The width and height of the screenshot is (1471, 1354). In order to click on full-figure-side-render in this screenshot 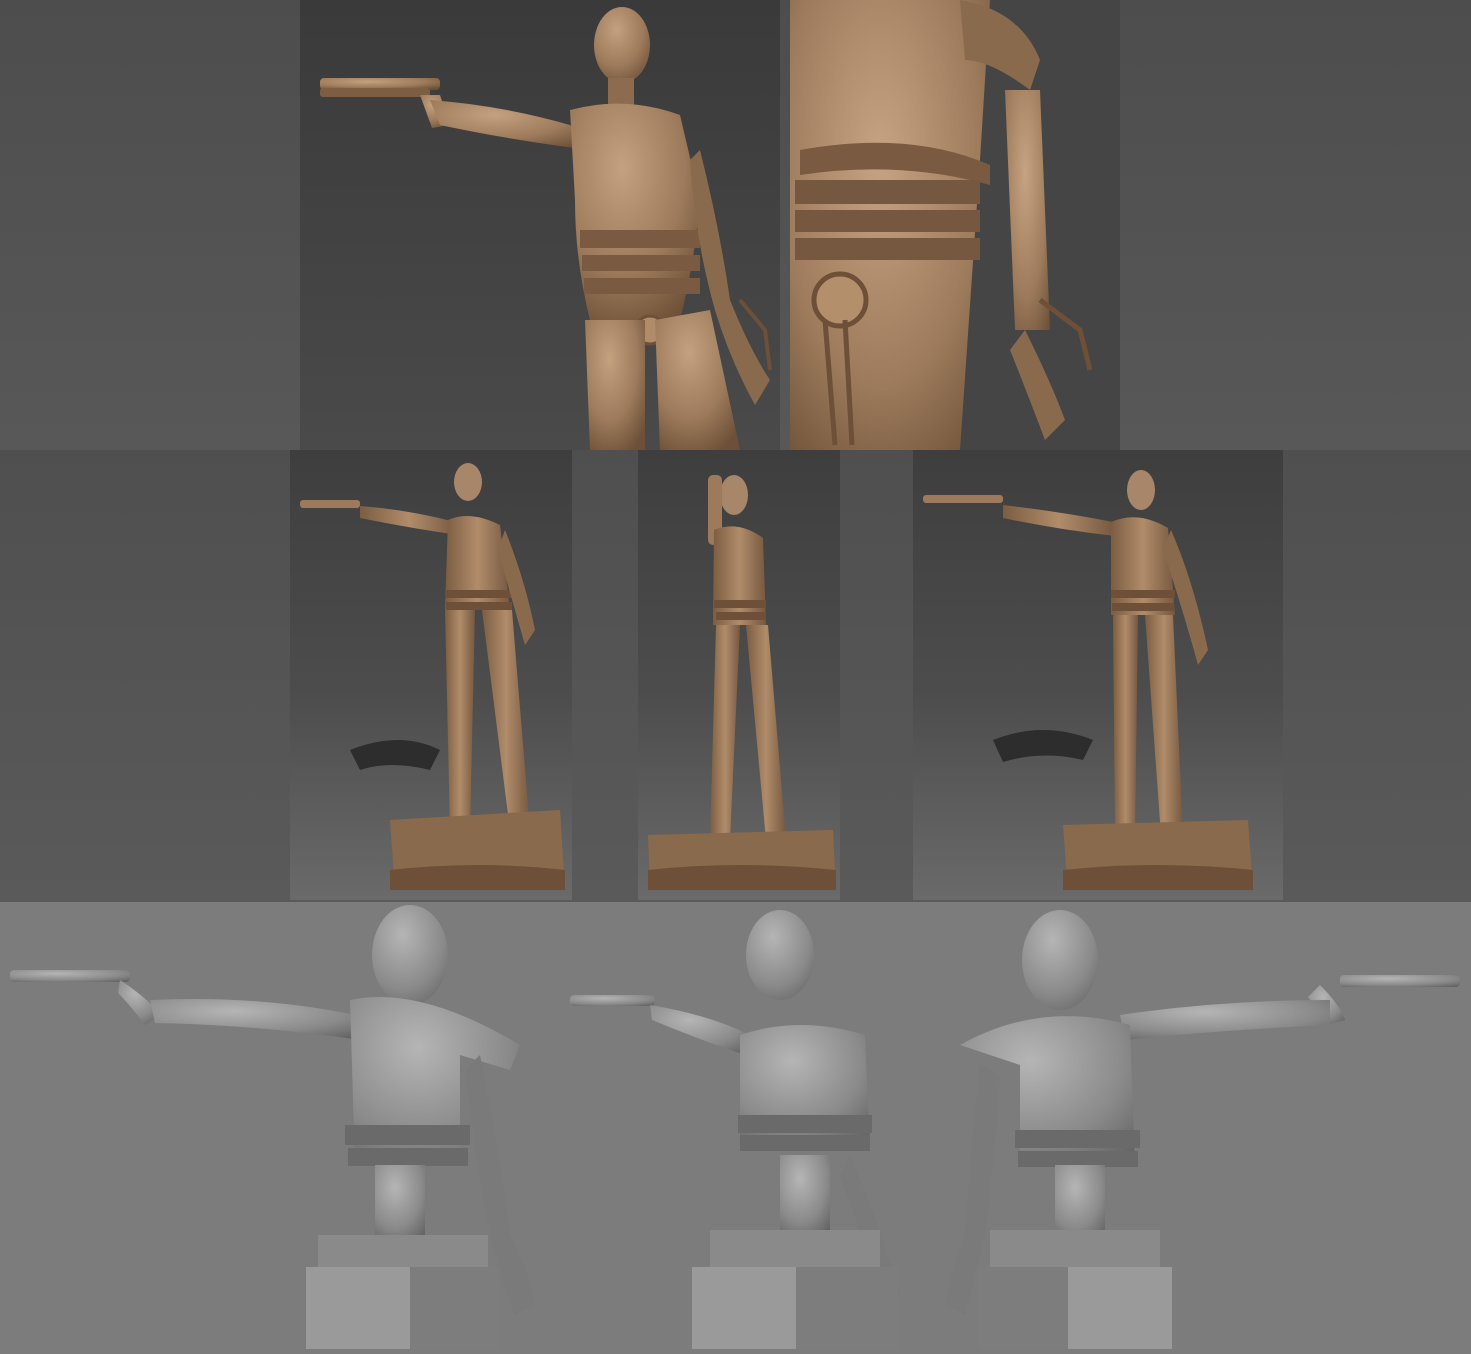, I will do `click(739, 675)`.